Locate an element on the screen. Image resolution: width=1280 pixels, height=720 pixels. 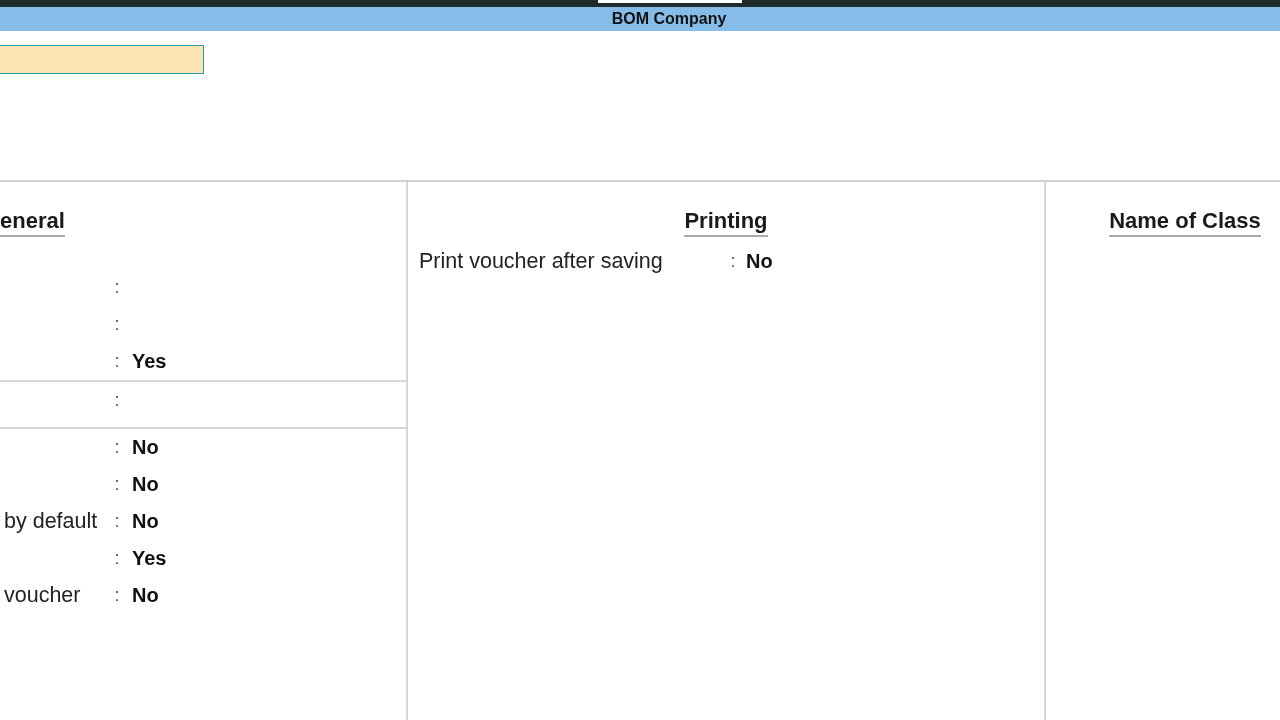
field-label: voucher is located at coordinates (42, 595).